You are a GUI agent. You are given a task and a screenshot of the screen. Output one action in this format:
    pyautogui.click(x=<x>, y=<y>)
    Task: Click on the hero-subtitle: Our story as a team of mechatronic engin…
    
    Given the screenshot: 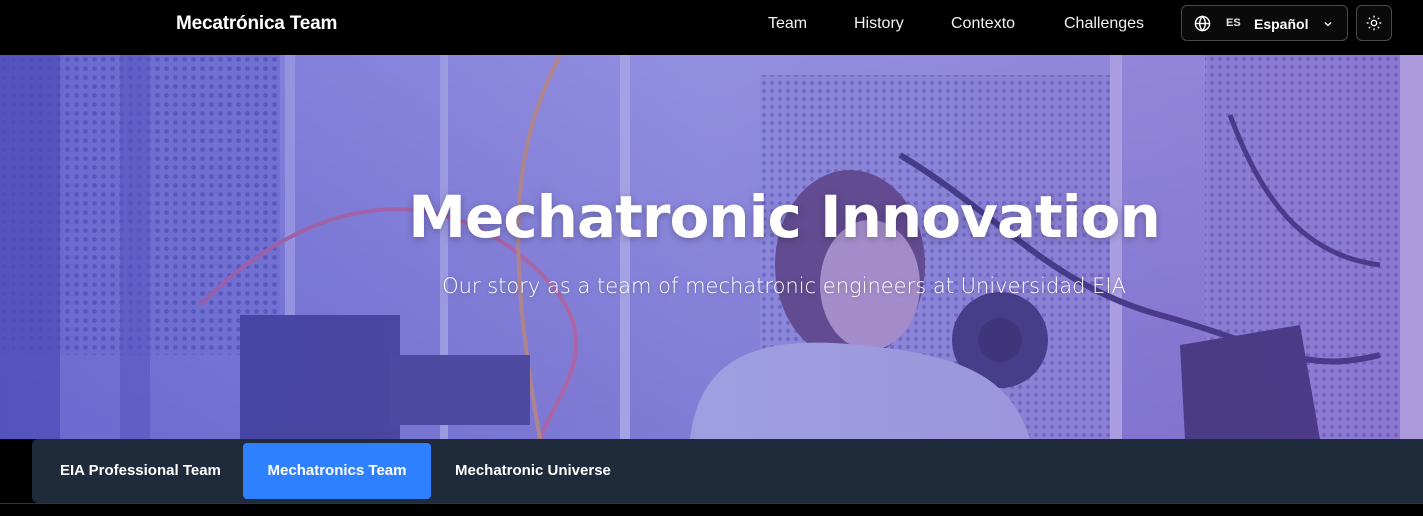 What is the action you would take?
    pyautogui.click(x=784, y=286)
    